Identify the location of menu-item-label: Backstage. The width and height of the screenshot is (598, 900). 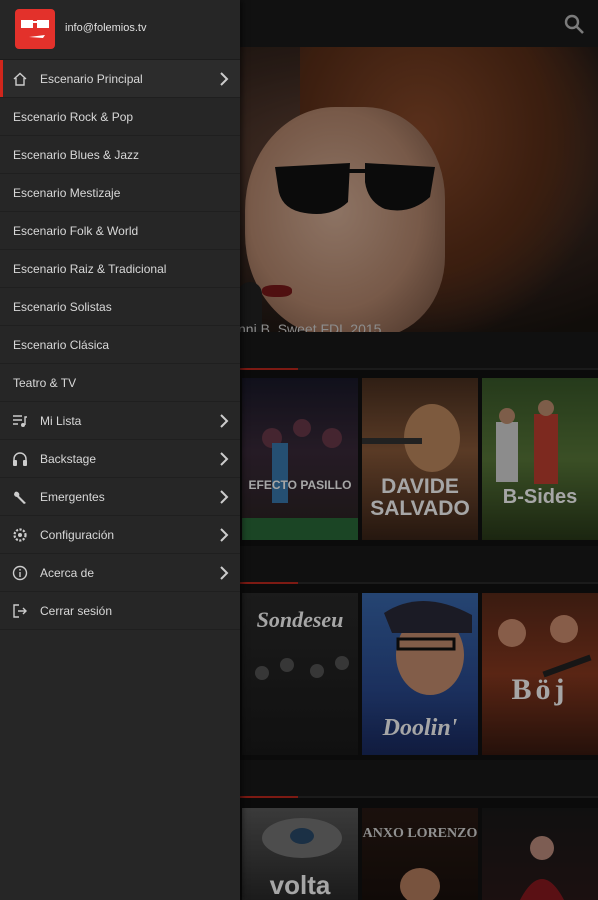
(68, 458).